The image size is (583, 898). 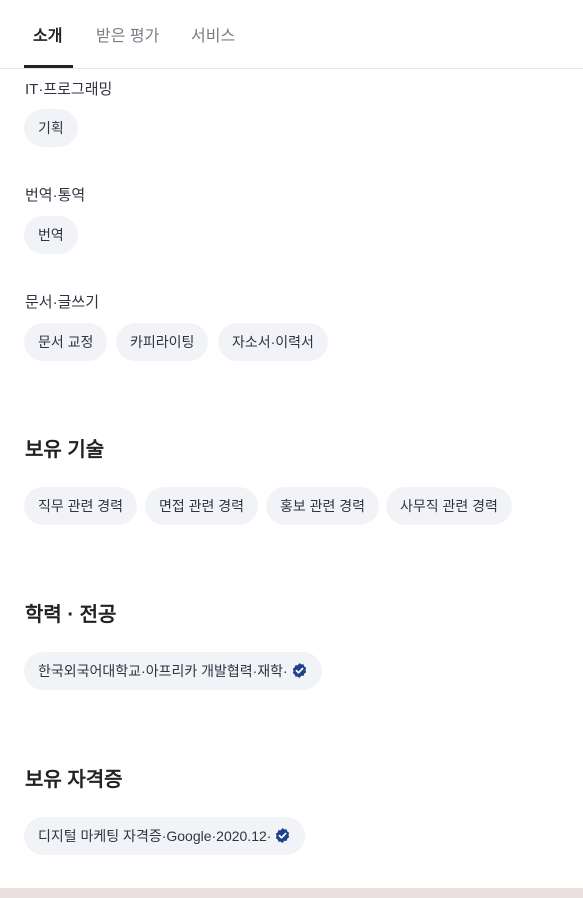 I want to click on category-title-writing: 문서·글쓰기, so click(x=62, y=302).